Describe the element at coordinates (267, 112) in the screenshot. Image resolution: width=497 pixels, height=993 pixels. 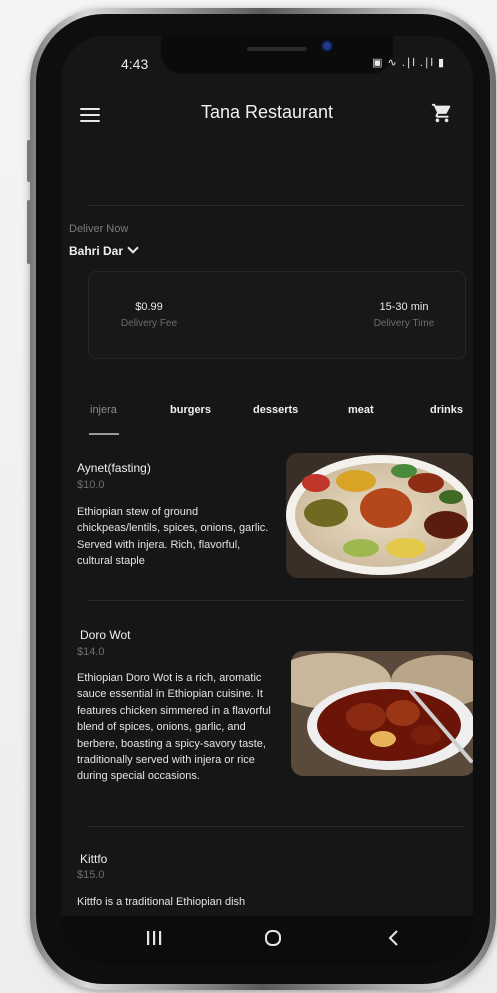
I see `page-title: Tana Restaurant` at that location.